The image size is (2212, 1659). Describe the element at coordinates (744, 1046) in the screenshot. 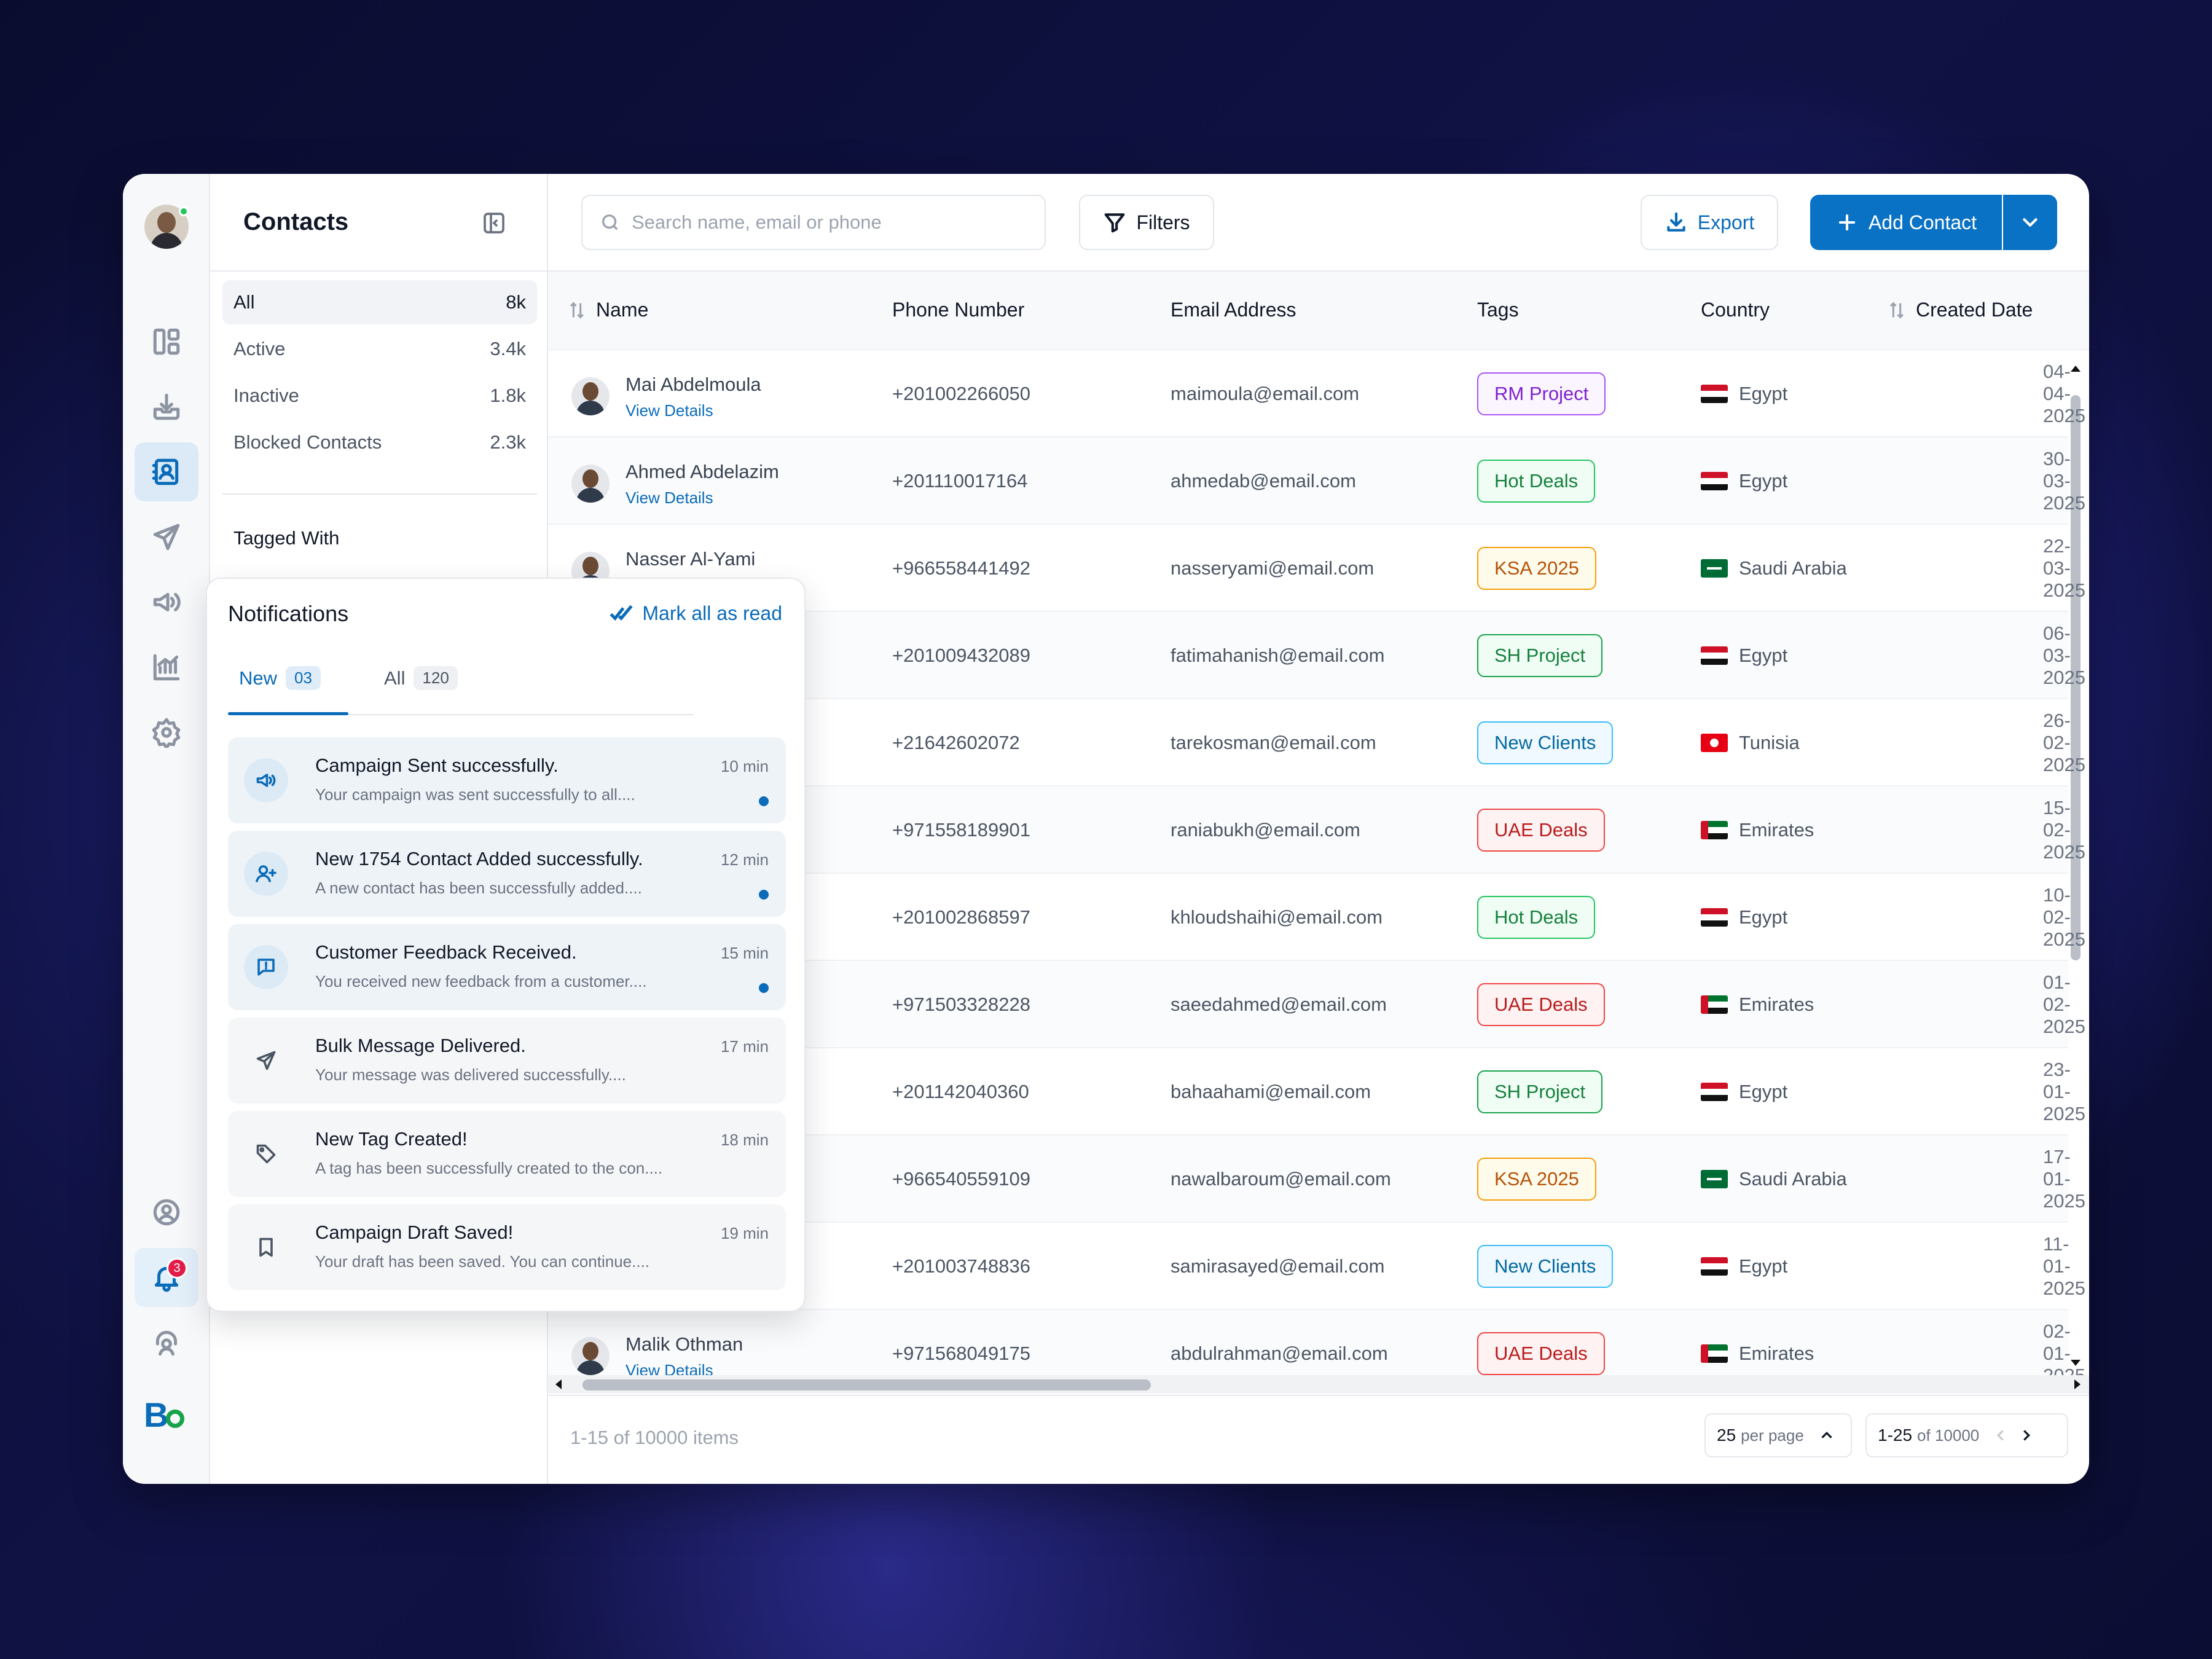

I see `notification-time: 17 min` at that location.